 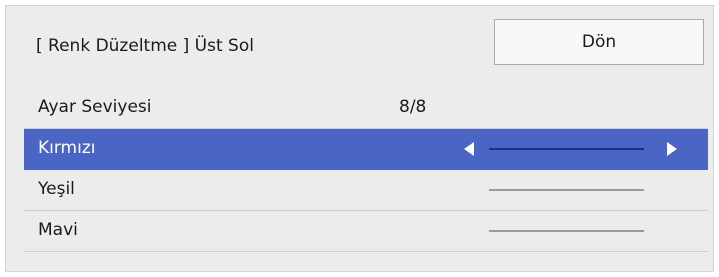 What do you see at coordinates (67, 148) in the screenshot?
I see `list-item-label: Kırmızı` at bounding box center [67, 148].